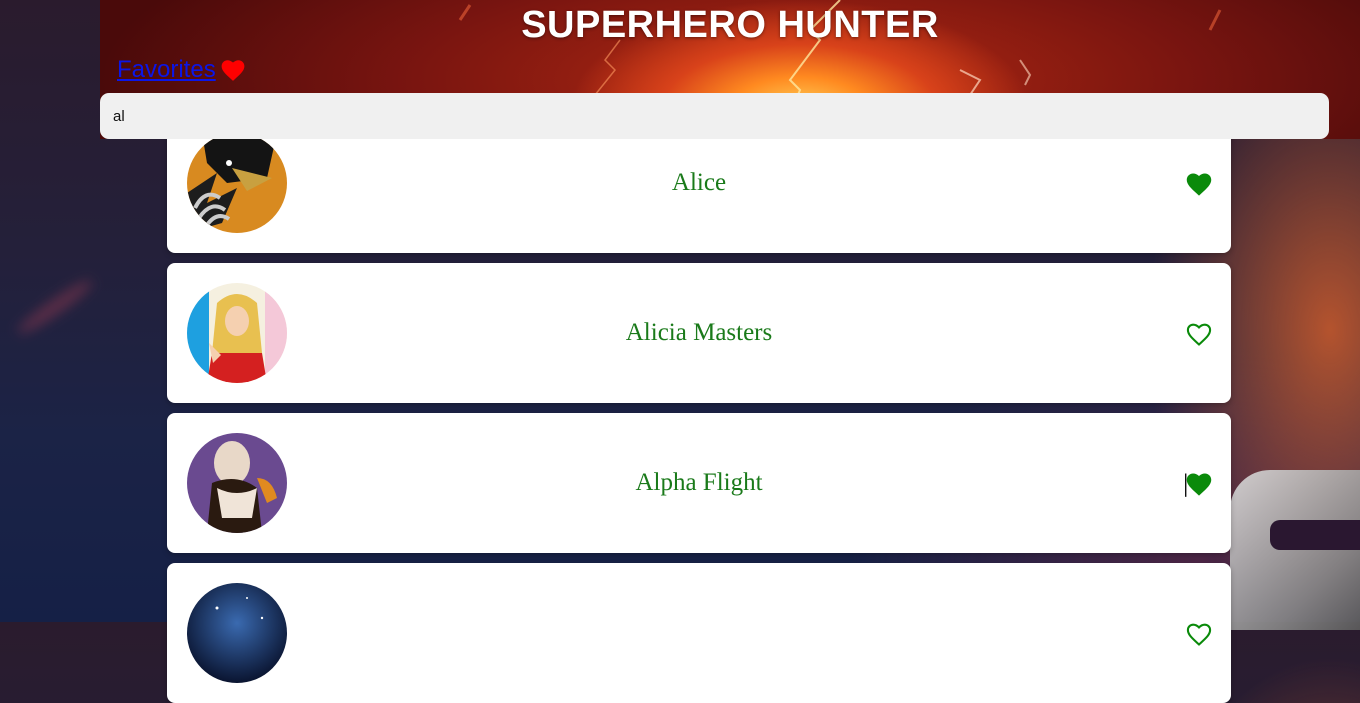 The image size is (1360, 703). Describe the element at coordinates (55, 307) in the screenshot. I see `background-streak` at that location.